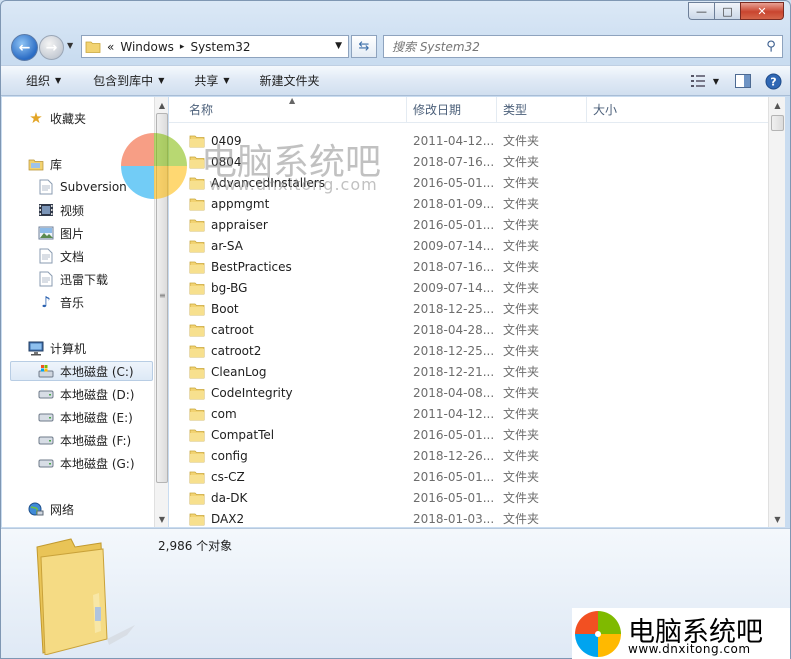 This screenshot has width=791, height=659. What do you see at coordinates (91, 118) in the screenshot?
I see `nav-favorites: ★ 收藏夹` at bounding box center [91, 118].